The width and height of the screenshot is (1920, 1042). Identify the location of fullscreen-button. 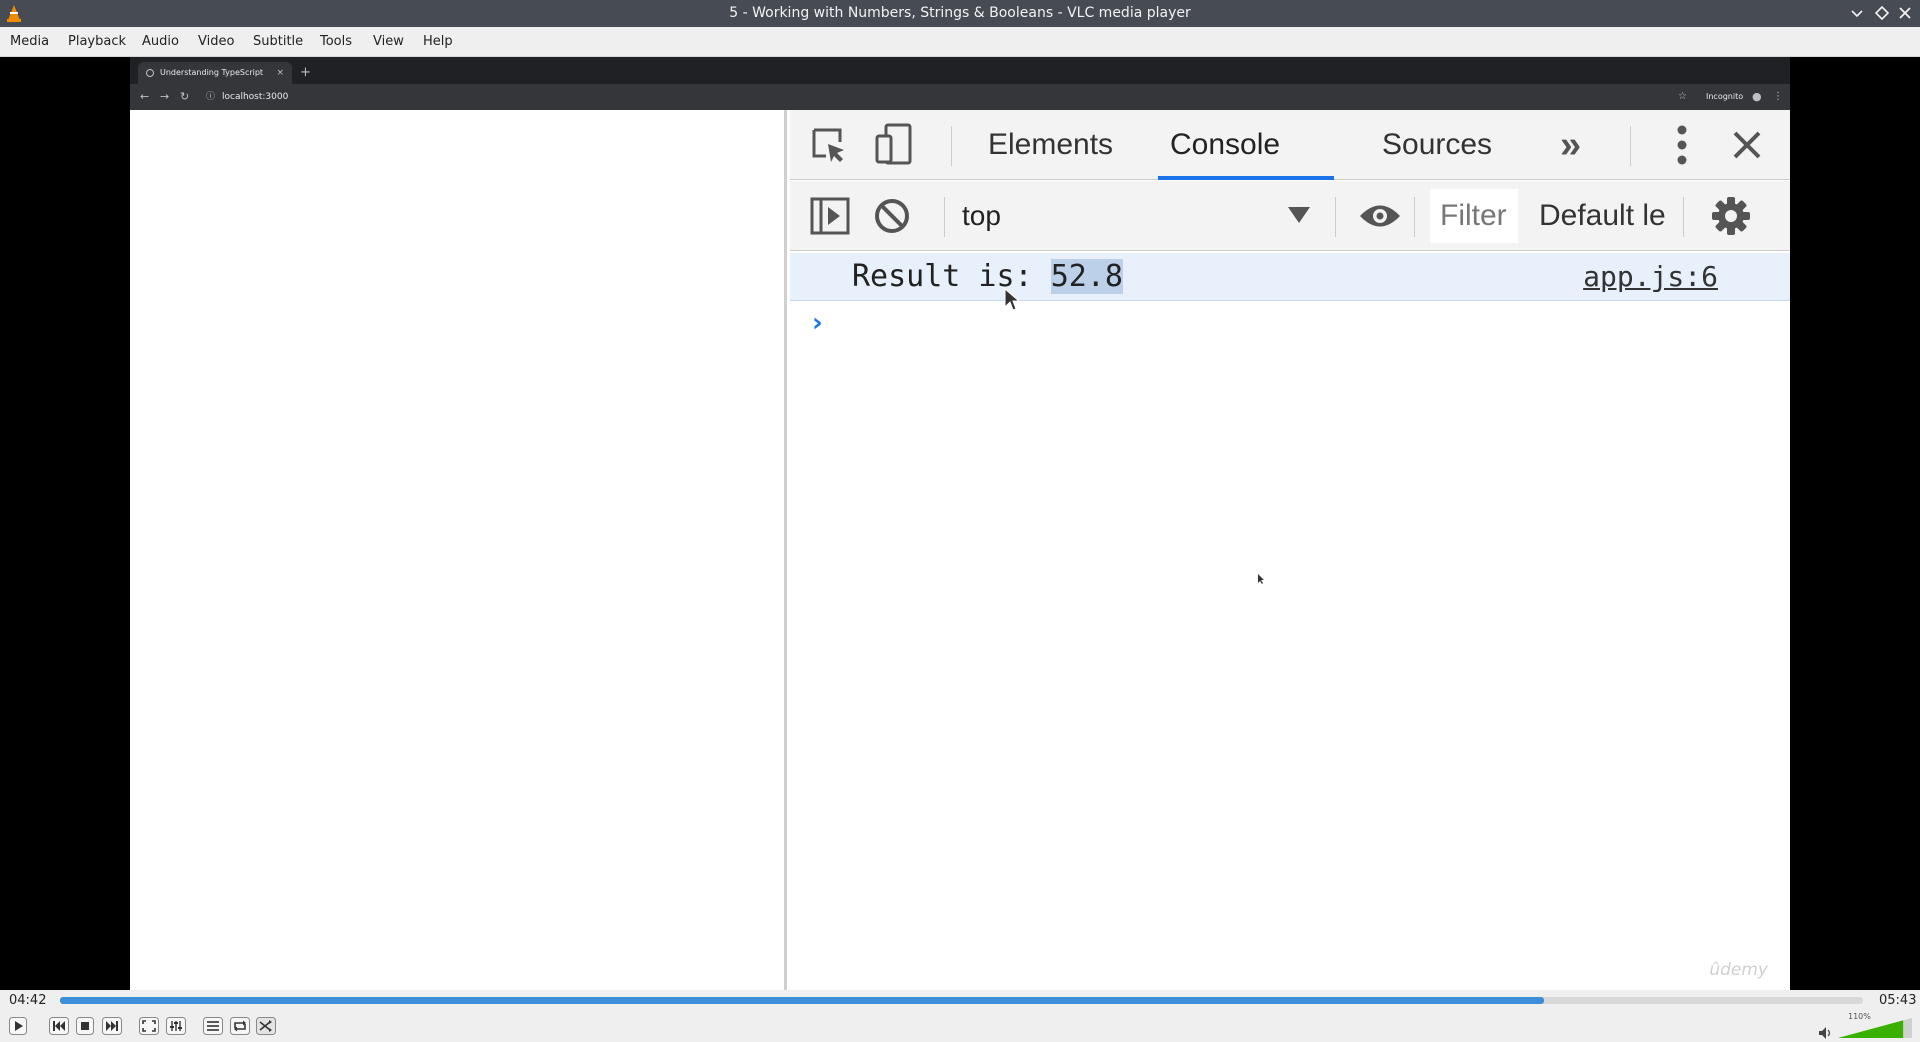
(149, 1026).